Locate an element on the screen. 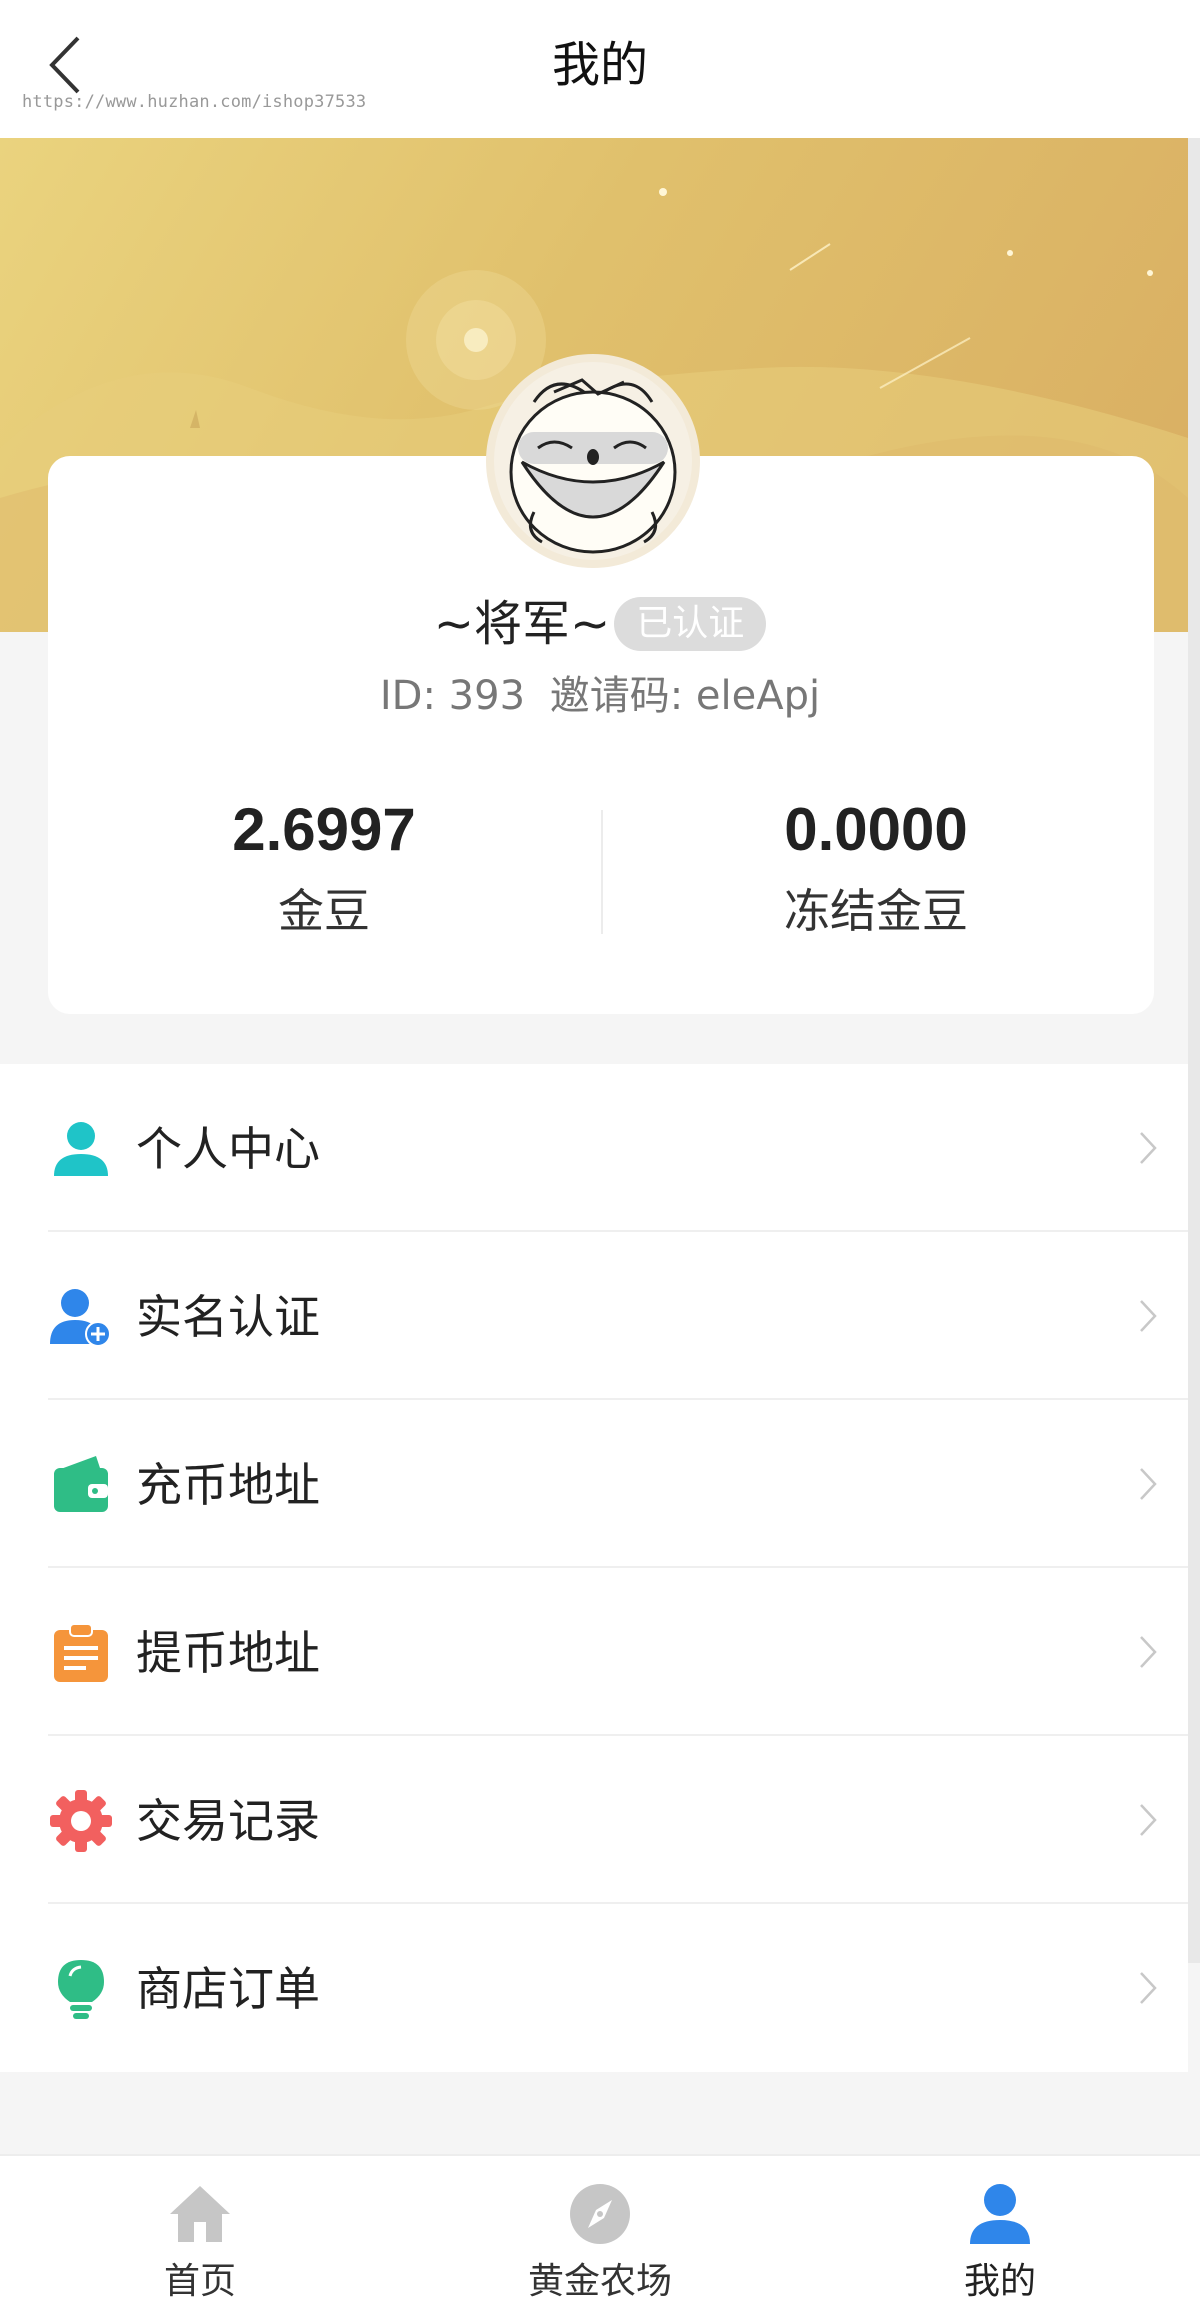 The height and width of the screenshot is (2322, 1200). menu-item-real-name-verification: 实名认证 is located at coordinates (618, 1316).